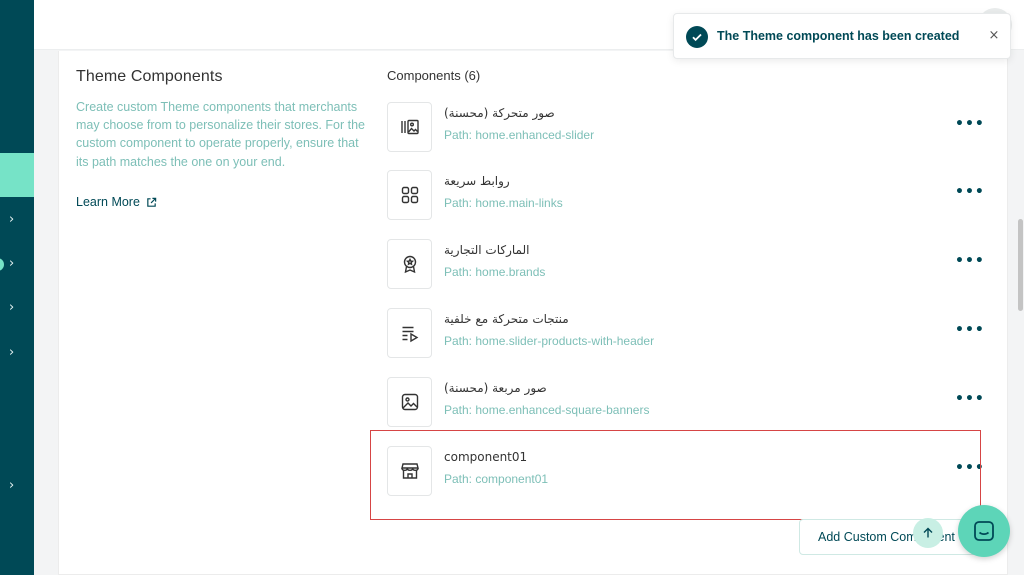  I want to click on page-title: Theme Components, so click(149, 76).